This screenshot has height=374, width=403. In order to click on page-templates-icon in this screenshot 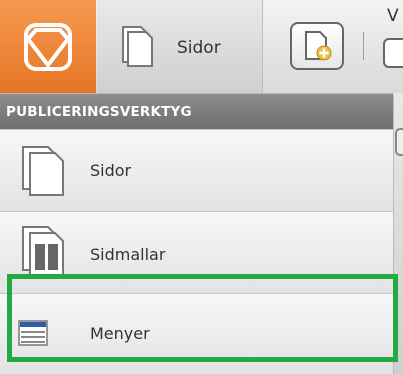, I will do `click(43, 251)`.